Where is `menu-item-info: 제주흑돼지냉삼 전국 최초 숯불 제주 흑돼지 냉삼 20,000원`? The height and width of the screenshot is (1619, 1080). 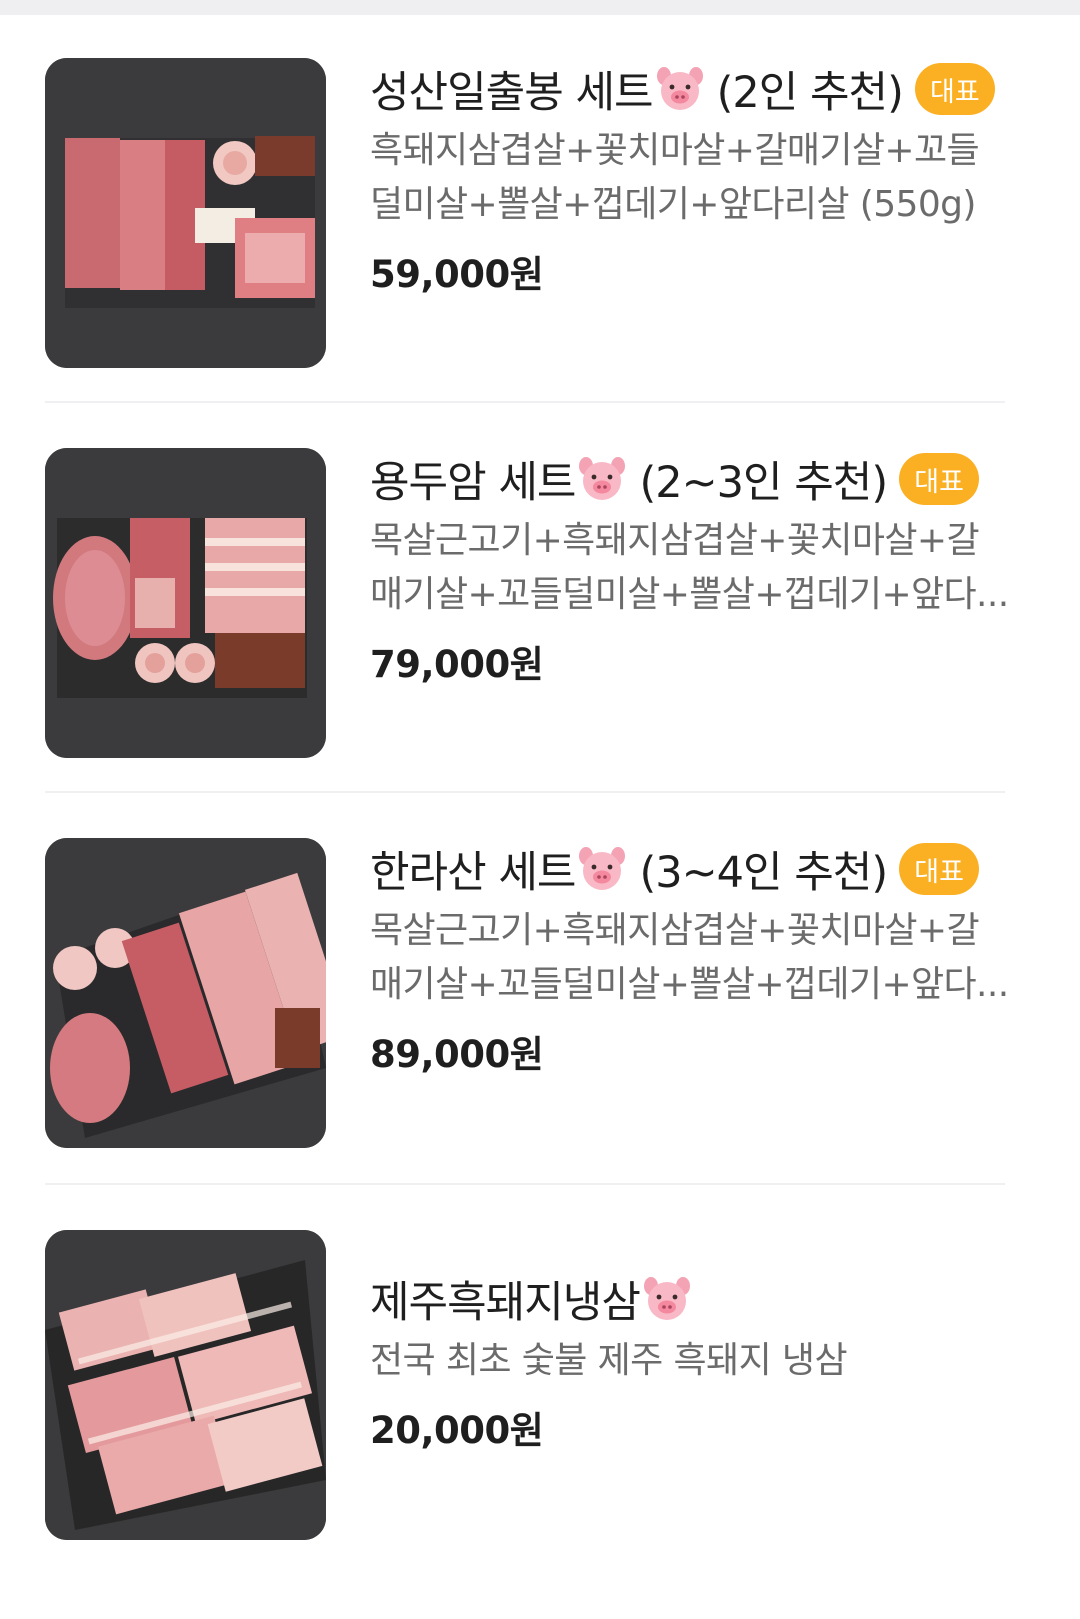
menu-item-info: 제주흑돼지냉삼 전국 최초 숯불 제주 흑돼지 냉삼 20,000원 is located at coordinates (700, 1361).